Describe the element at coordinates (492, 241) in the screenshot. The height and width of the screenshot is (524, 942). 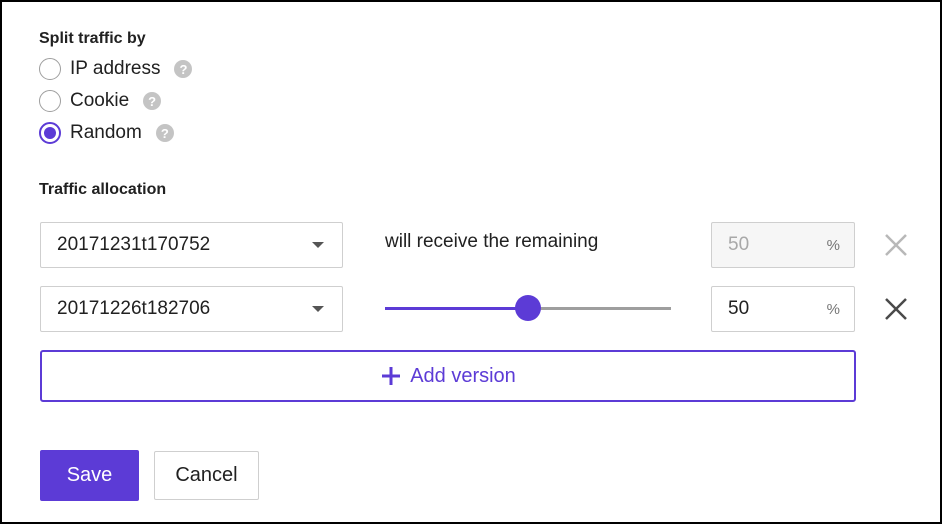
I see `remaining-text: will receive the remaining` at that location.